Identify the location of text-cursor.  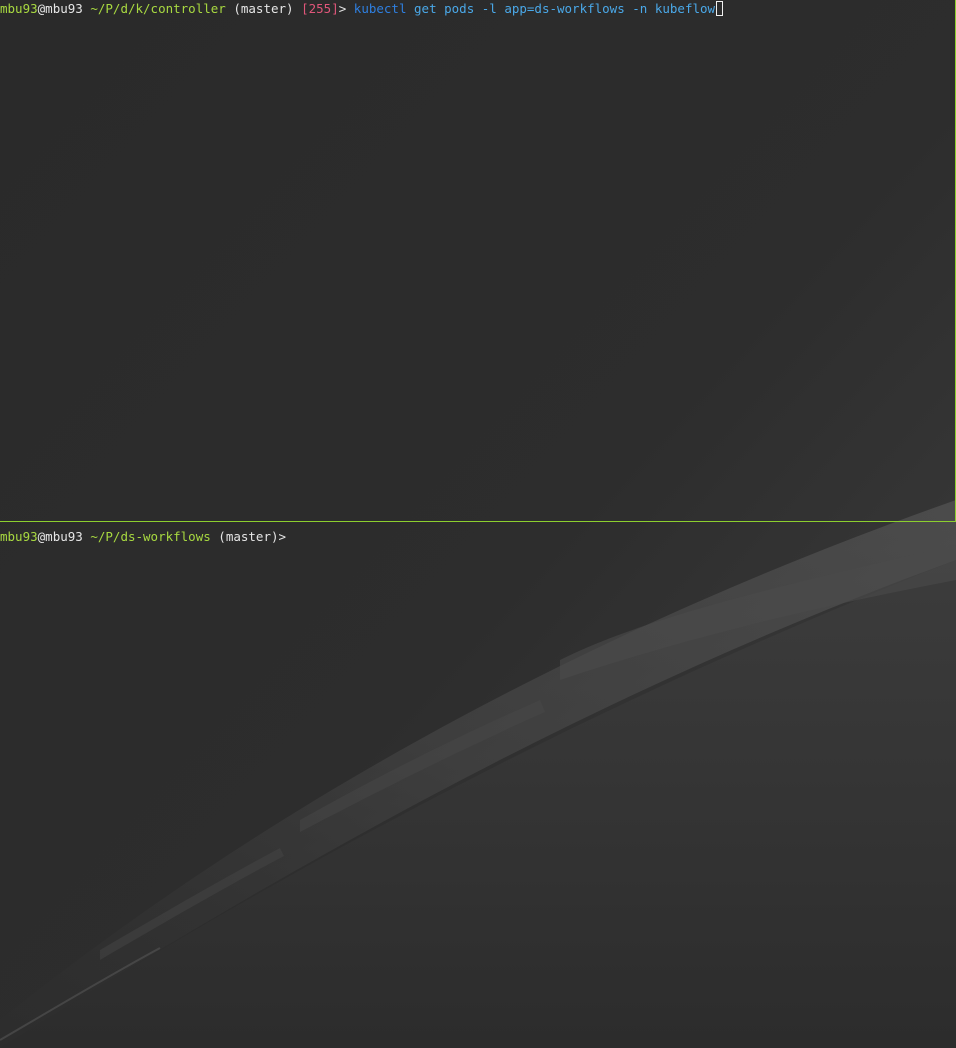
(720, 8).